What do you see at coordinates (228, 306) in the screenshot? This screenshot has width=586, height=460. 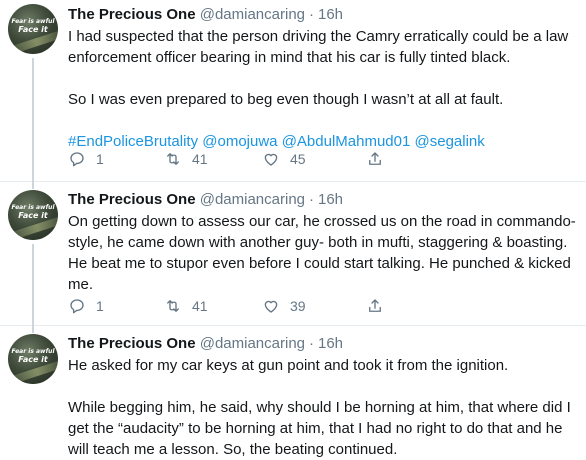 I see `tweet-actions: 1 41 39` at bounding box center [228, 306].